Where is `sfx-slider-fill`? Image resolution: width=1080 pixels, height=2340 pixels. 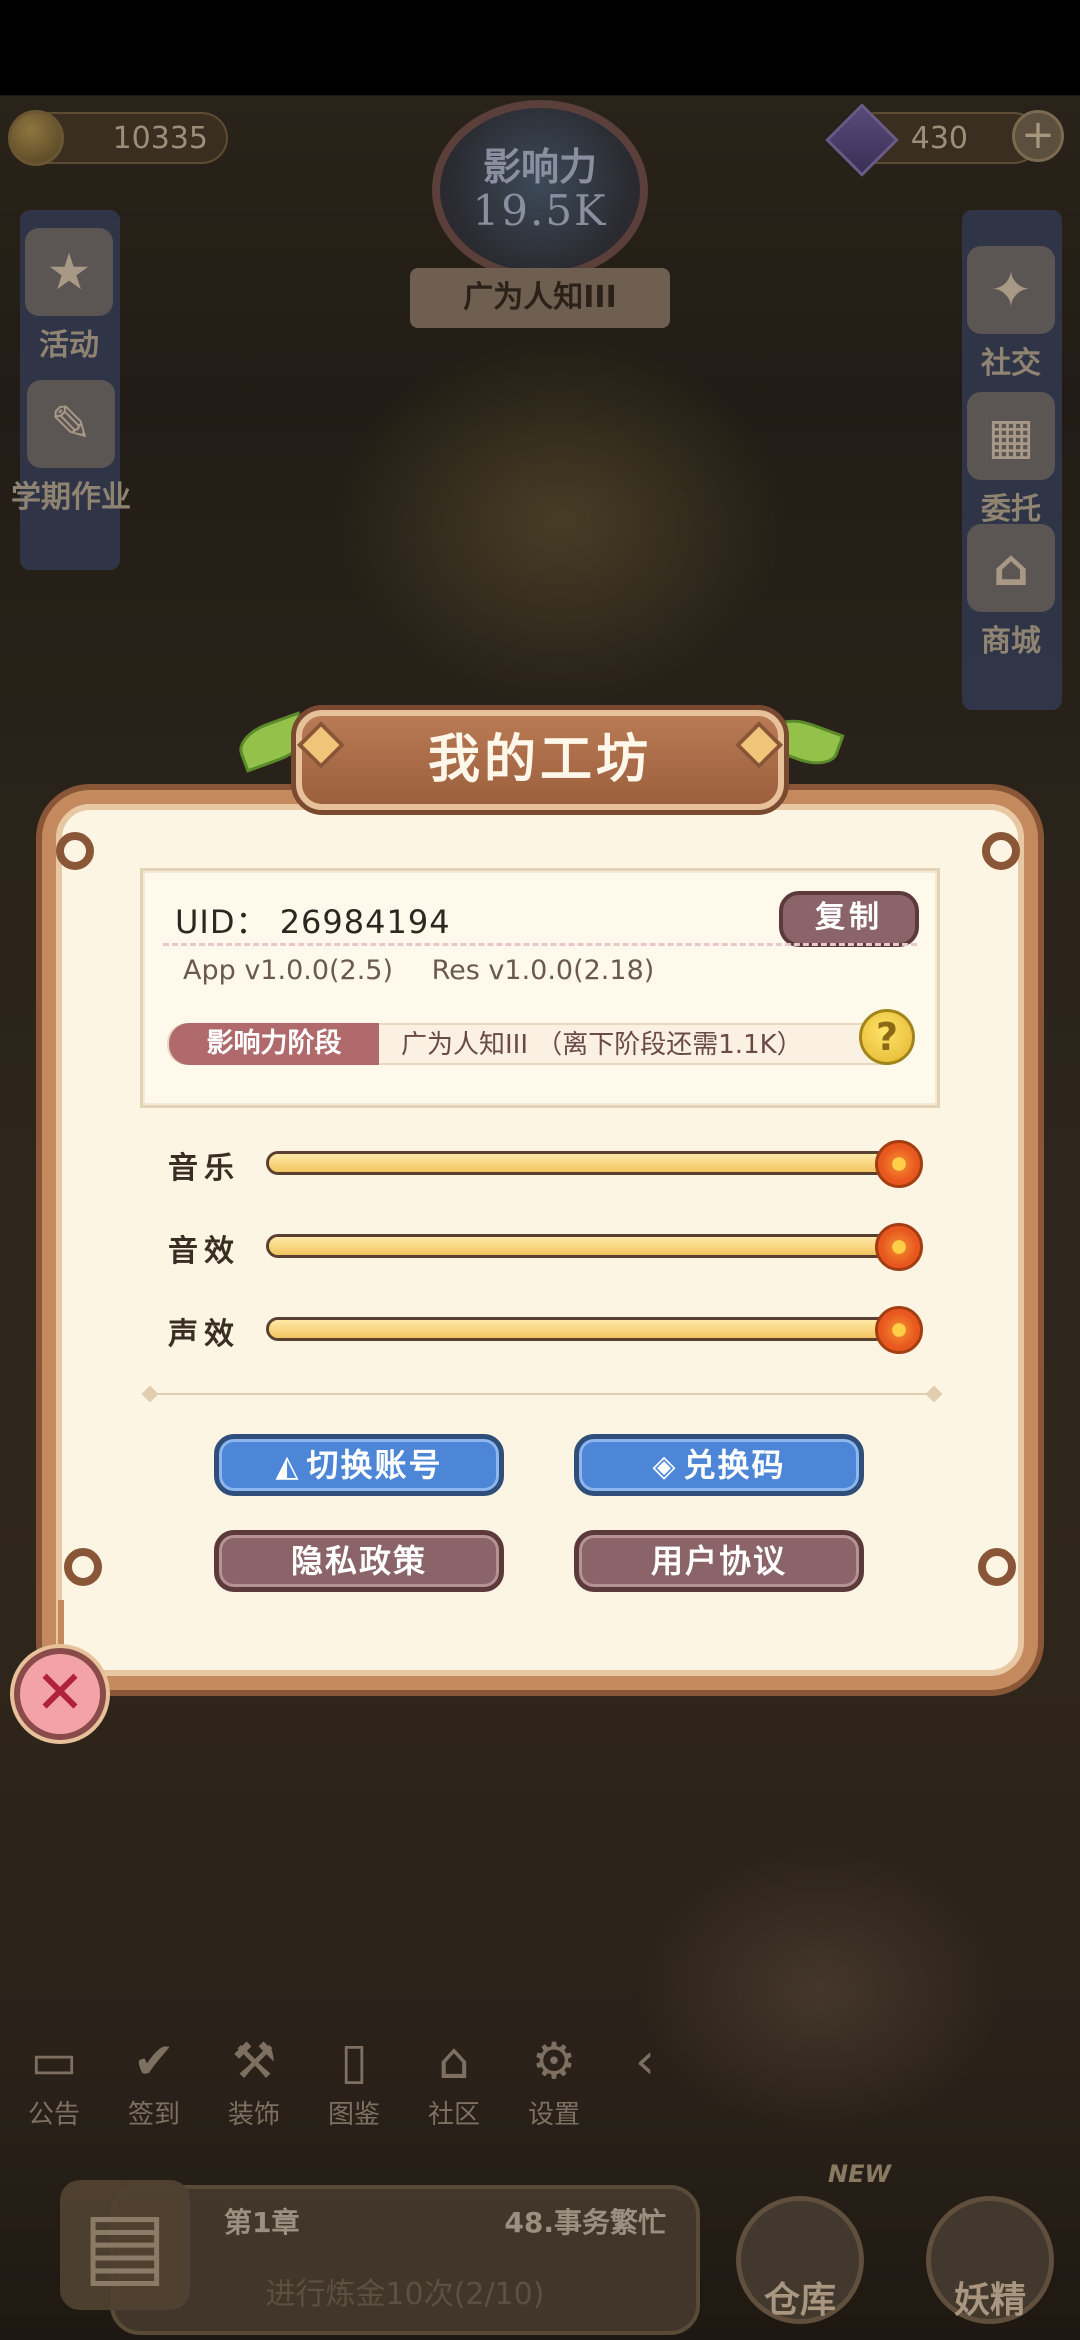 sfx-slider-fill is located at coordinates (586, 1246).